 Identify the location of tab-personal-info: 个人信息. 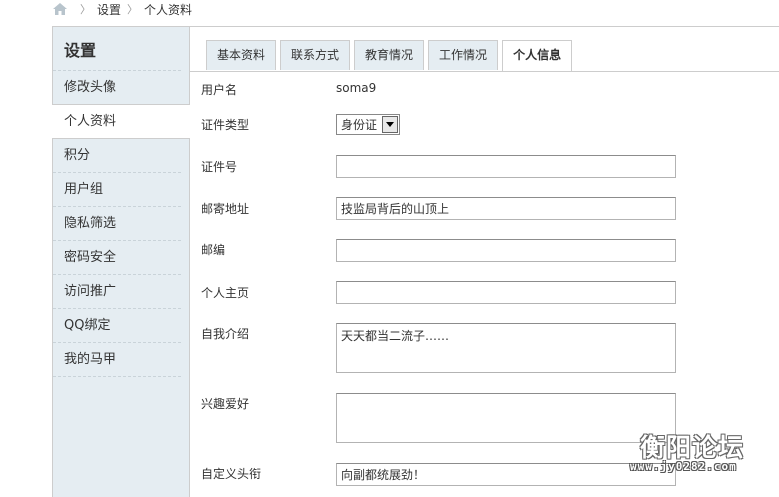
(537, 56).